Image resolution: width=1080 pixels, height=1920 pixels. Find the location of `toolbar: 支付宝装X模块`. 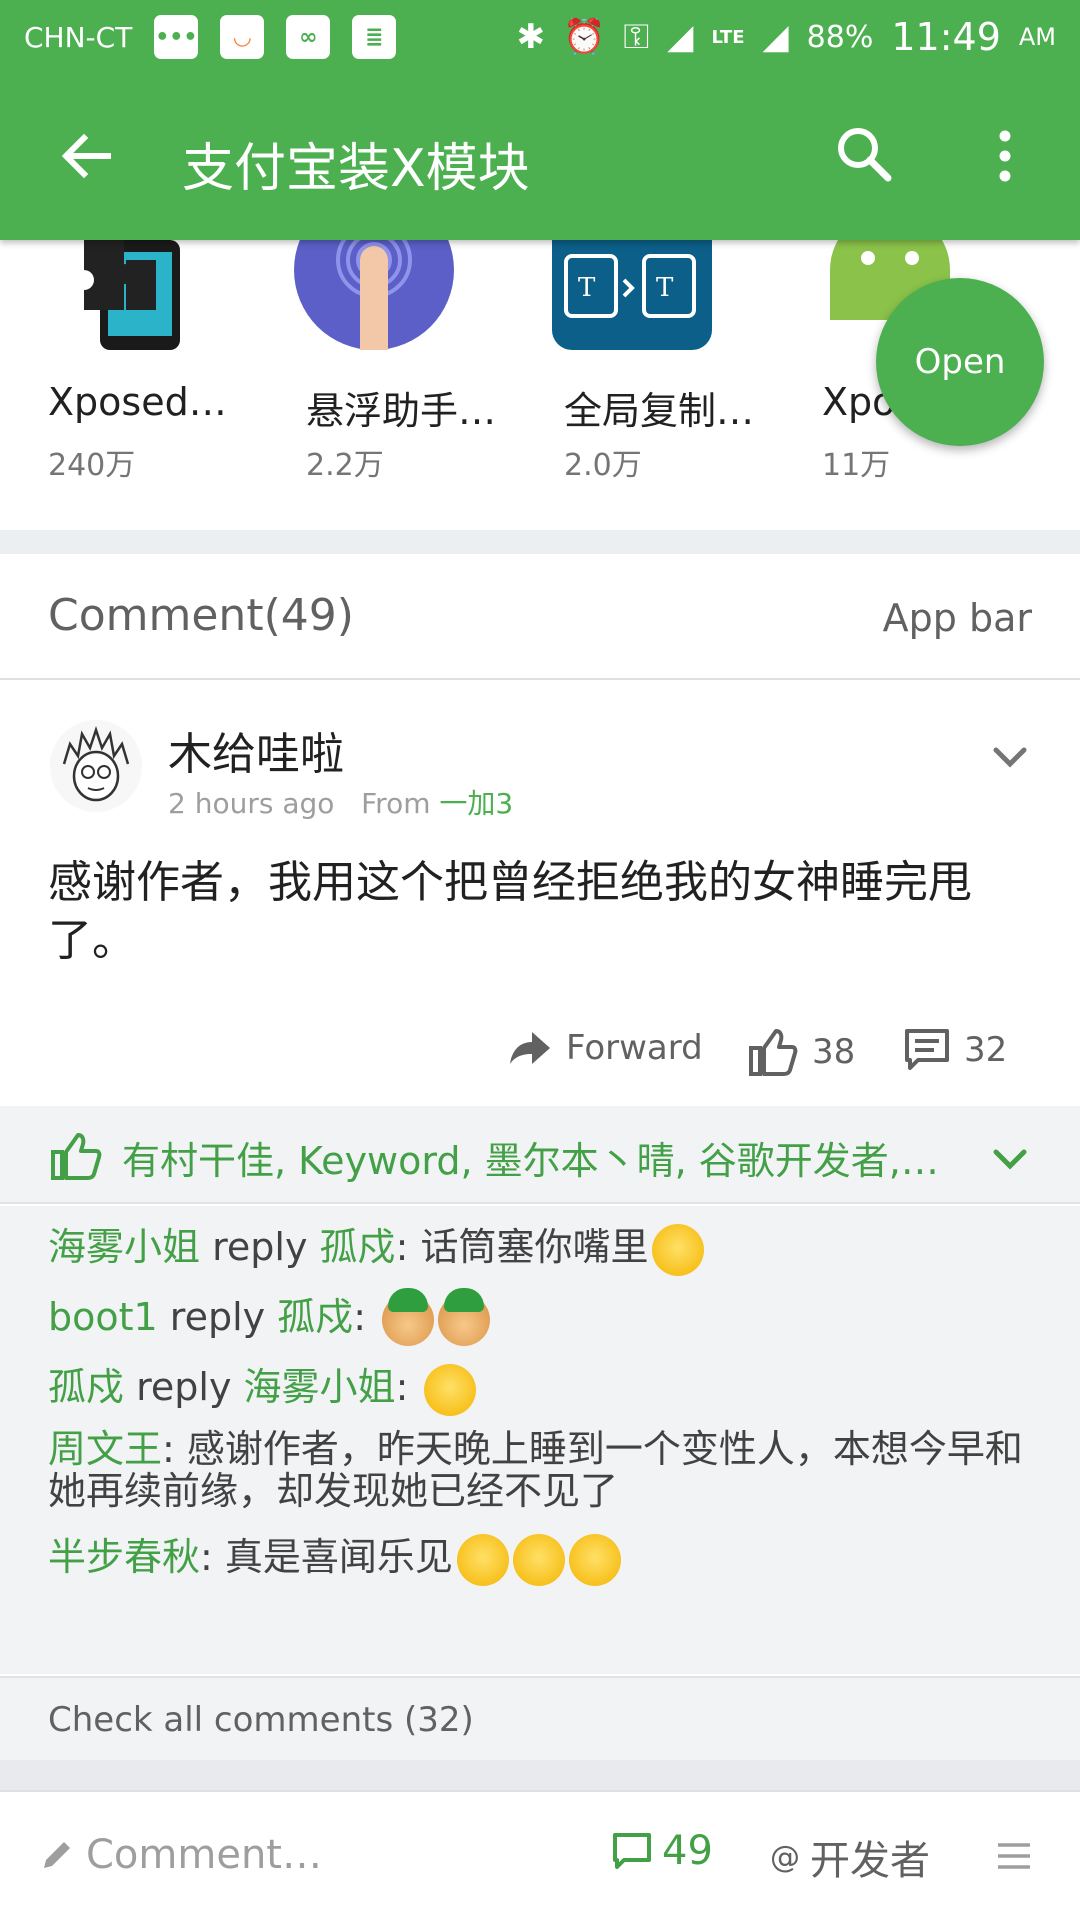

toolbar: 支付宝装X模块 is located at coordinates (540, 157).